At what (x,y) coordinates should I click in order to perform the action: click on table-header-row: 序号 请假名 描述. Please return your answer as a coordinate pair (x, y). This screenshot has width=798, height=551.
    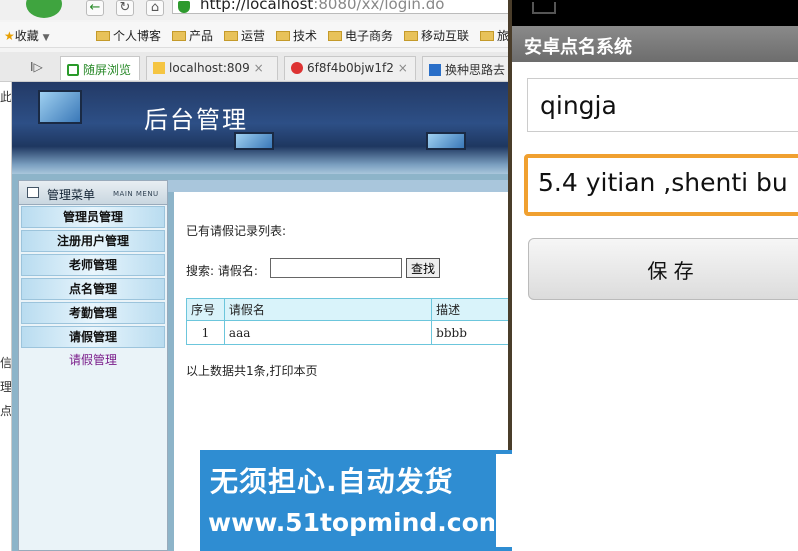
    Looking at the image, I should click on (349, 309).